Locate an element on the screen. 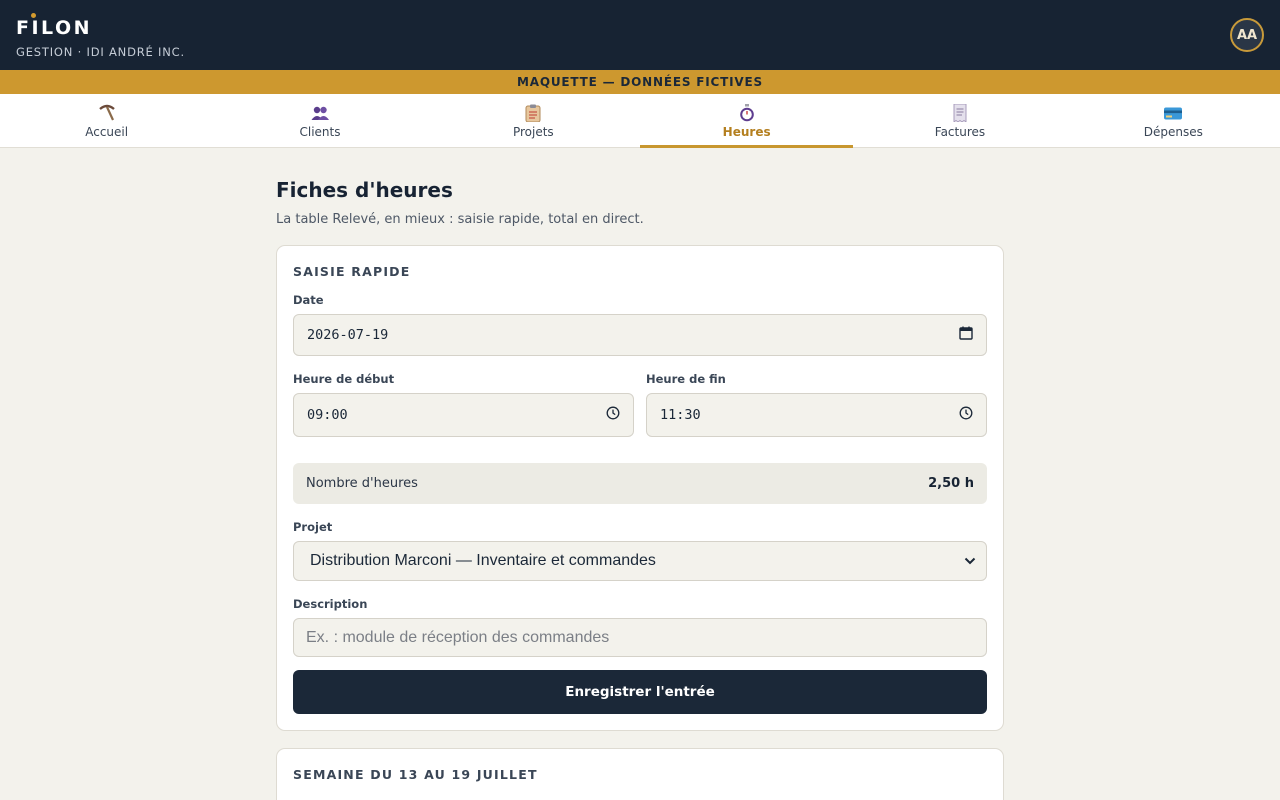 The width and height of the screenshot is (1280, 800). nav-label: Heures is located at coordinates (746, 131).